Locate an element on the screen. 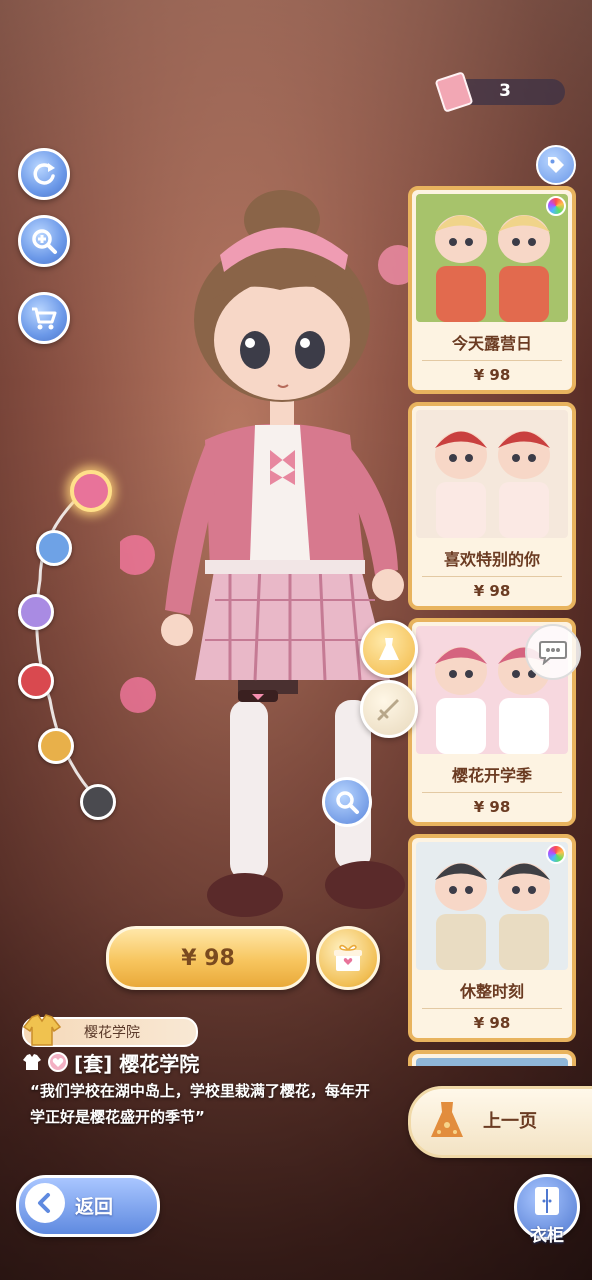  back-label: 返回 is located at coordinates (94, 1207).